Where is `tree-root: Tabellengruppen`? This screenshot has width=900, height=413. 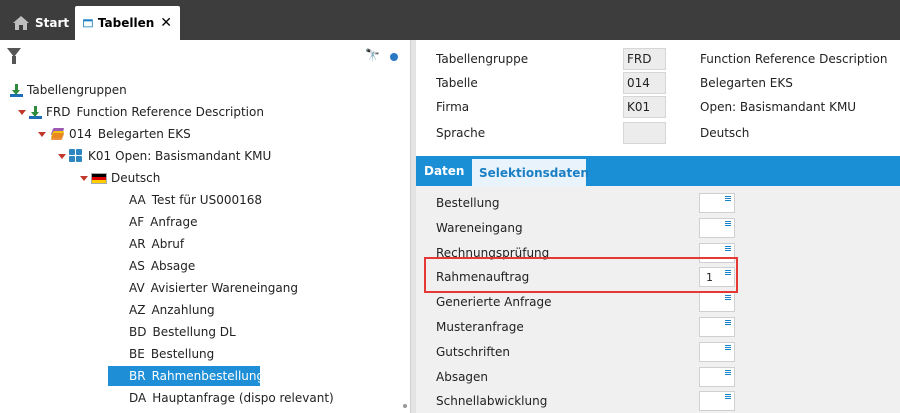
tree-root: Tabellengruppen is located at coordinates (68, 90).